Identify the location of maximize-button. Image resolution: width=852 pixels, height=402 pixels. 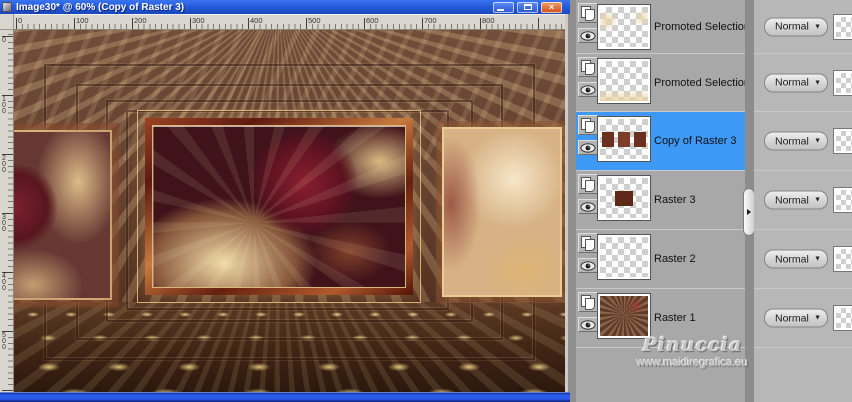
(527, 7).